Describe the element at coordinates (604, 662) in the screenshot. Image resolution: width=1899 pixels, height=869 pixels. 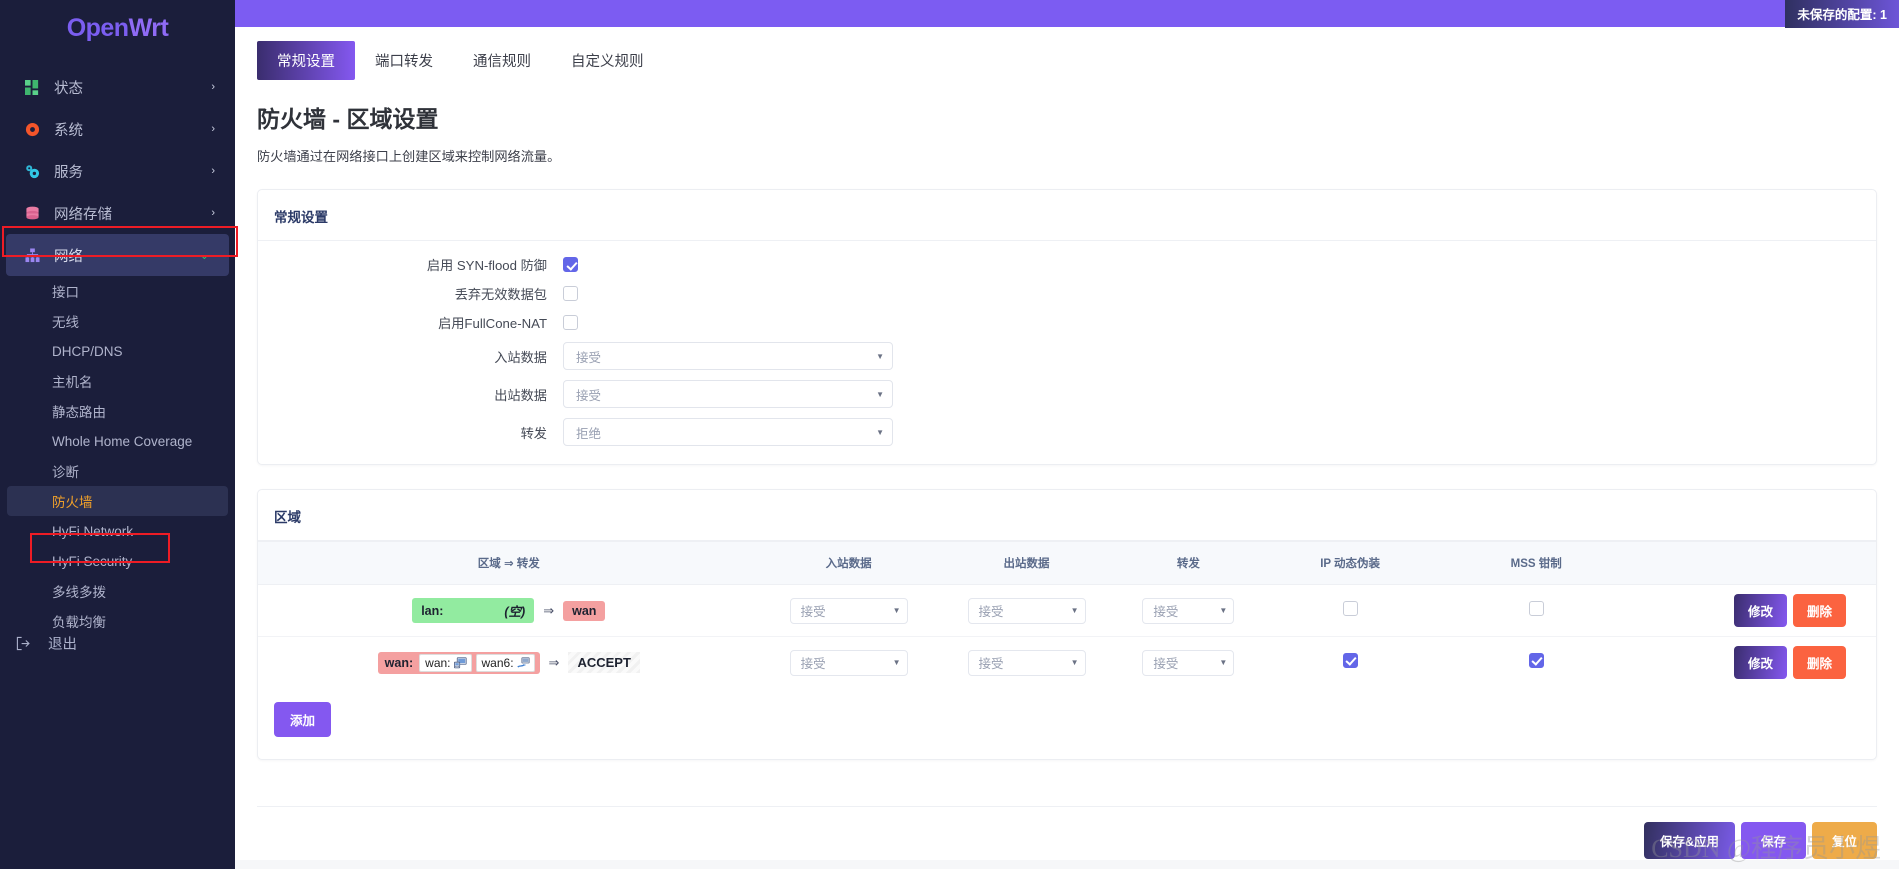
I see `zone-target-accept: ACCEPT` at that location.